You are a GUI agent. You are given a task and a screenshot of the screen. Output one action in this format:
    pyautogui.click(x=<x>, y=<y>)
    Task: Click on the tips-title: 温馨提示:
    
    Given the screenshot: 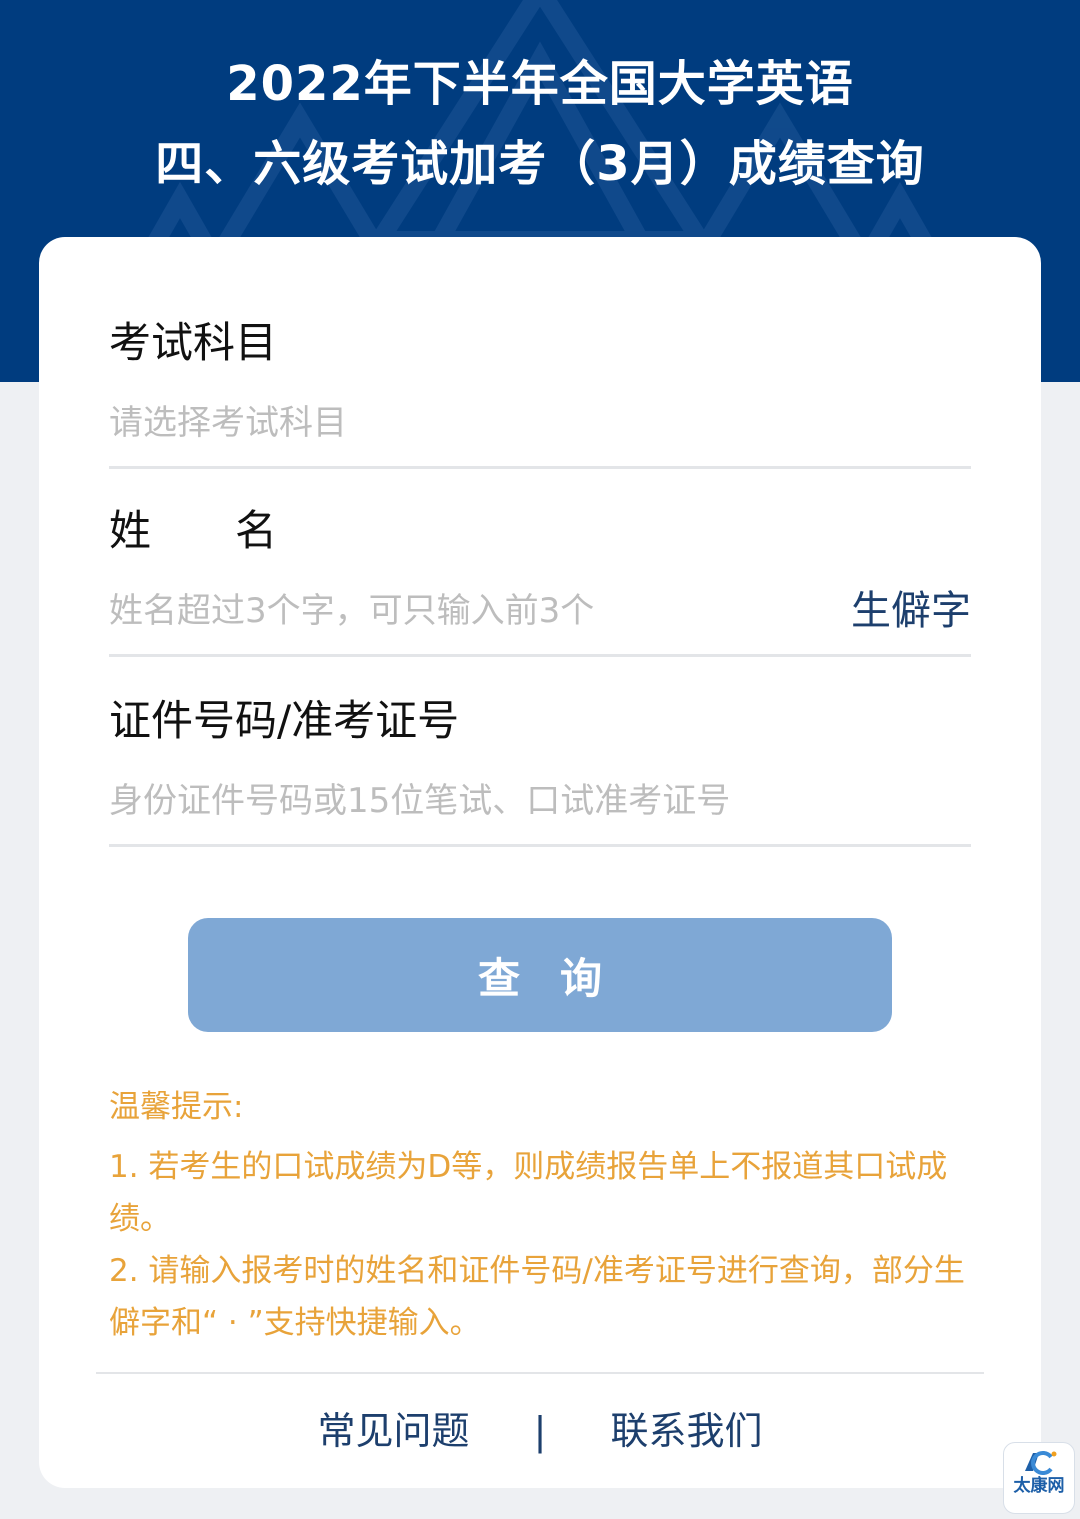 What is the action you would take?
    pyautogui.click(x=176, y=1107)
    